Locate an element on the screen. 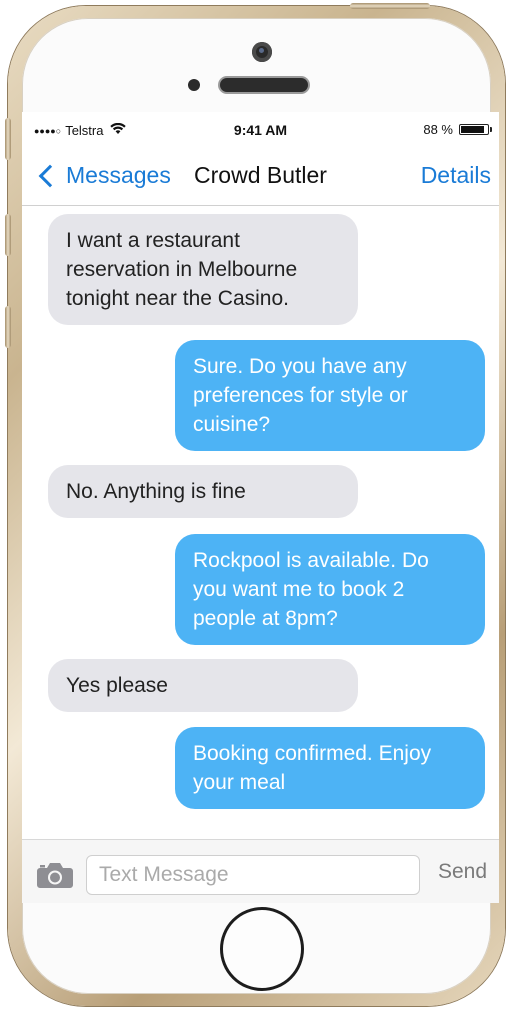 The height and width of the screenshot is (1013, 513). message-bubble-received: No. Anything is fine is located at coordinates (203, 491).